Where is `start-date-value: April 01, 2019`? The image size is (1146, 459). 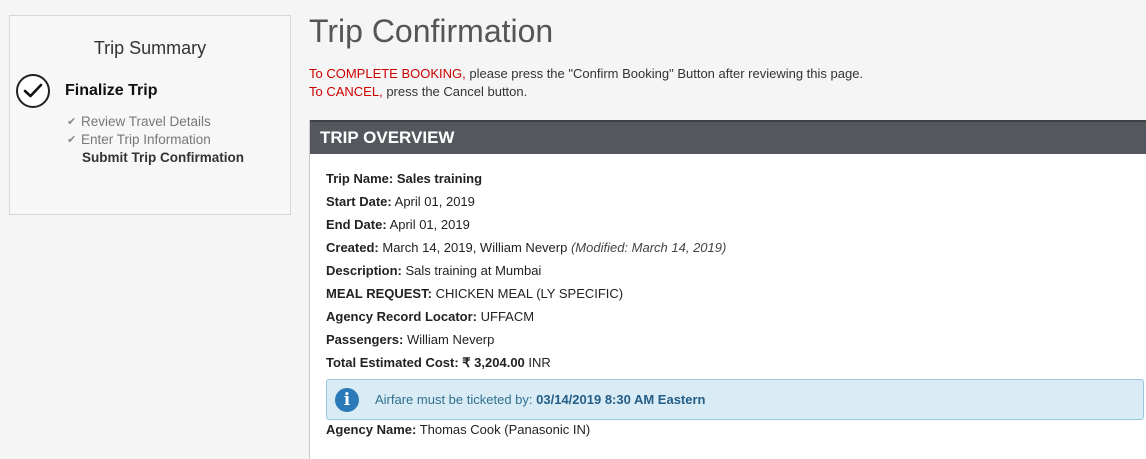
start-date-value: April 01, 2019 is located at coordinates (434, 201).